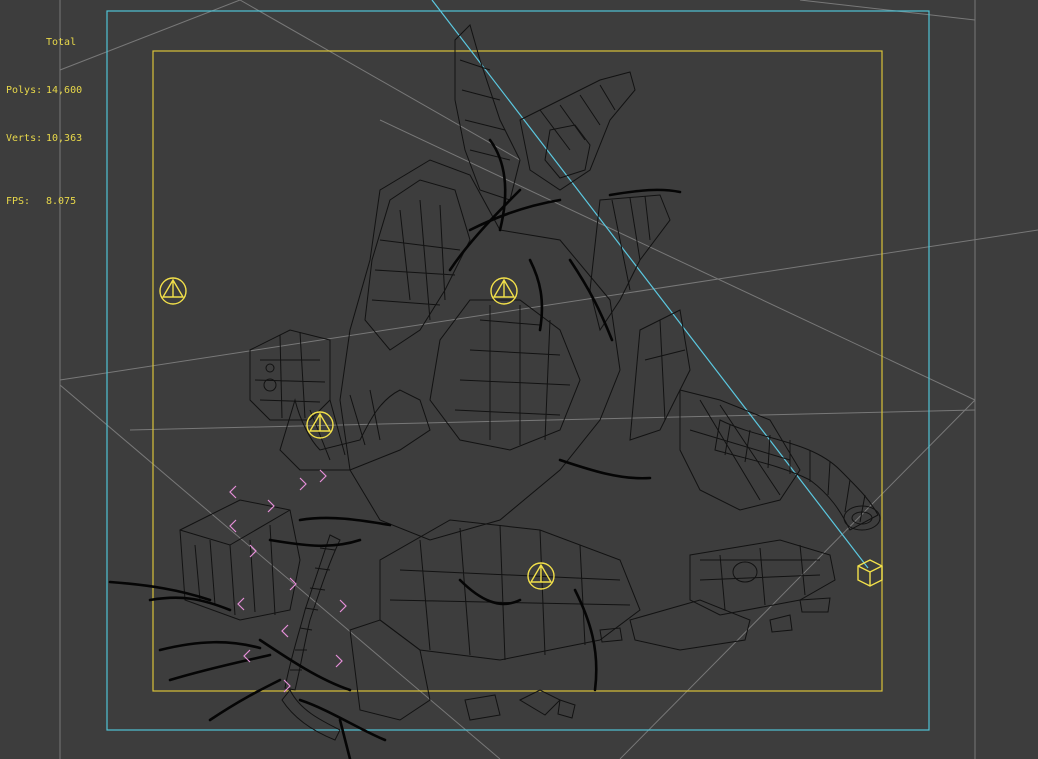 The height and width of the screenshot is (759, 1038). I want to click on polys-value: 14,600, so click(64, 90).